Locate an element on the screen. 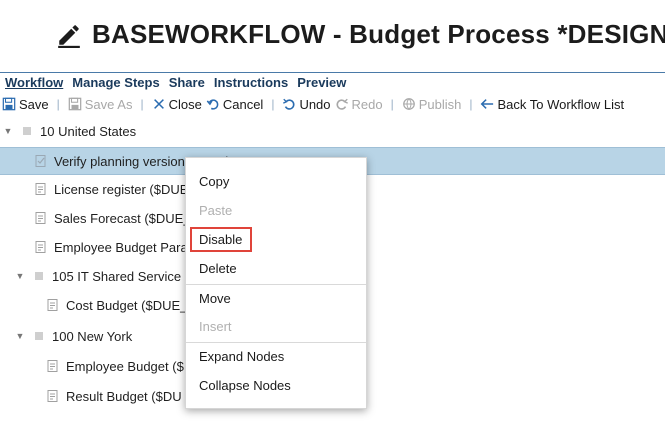 The width and height of the screenshot is (665, 421). menu-item-move: Move is located at coordinates (276, 299).